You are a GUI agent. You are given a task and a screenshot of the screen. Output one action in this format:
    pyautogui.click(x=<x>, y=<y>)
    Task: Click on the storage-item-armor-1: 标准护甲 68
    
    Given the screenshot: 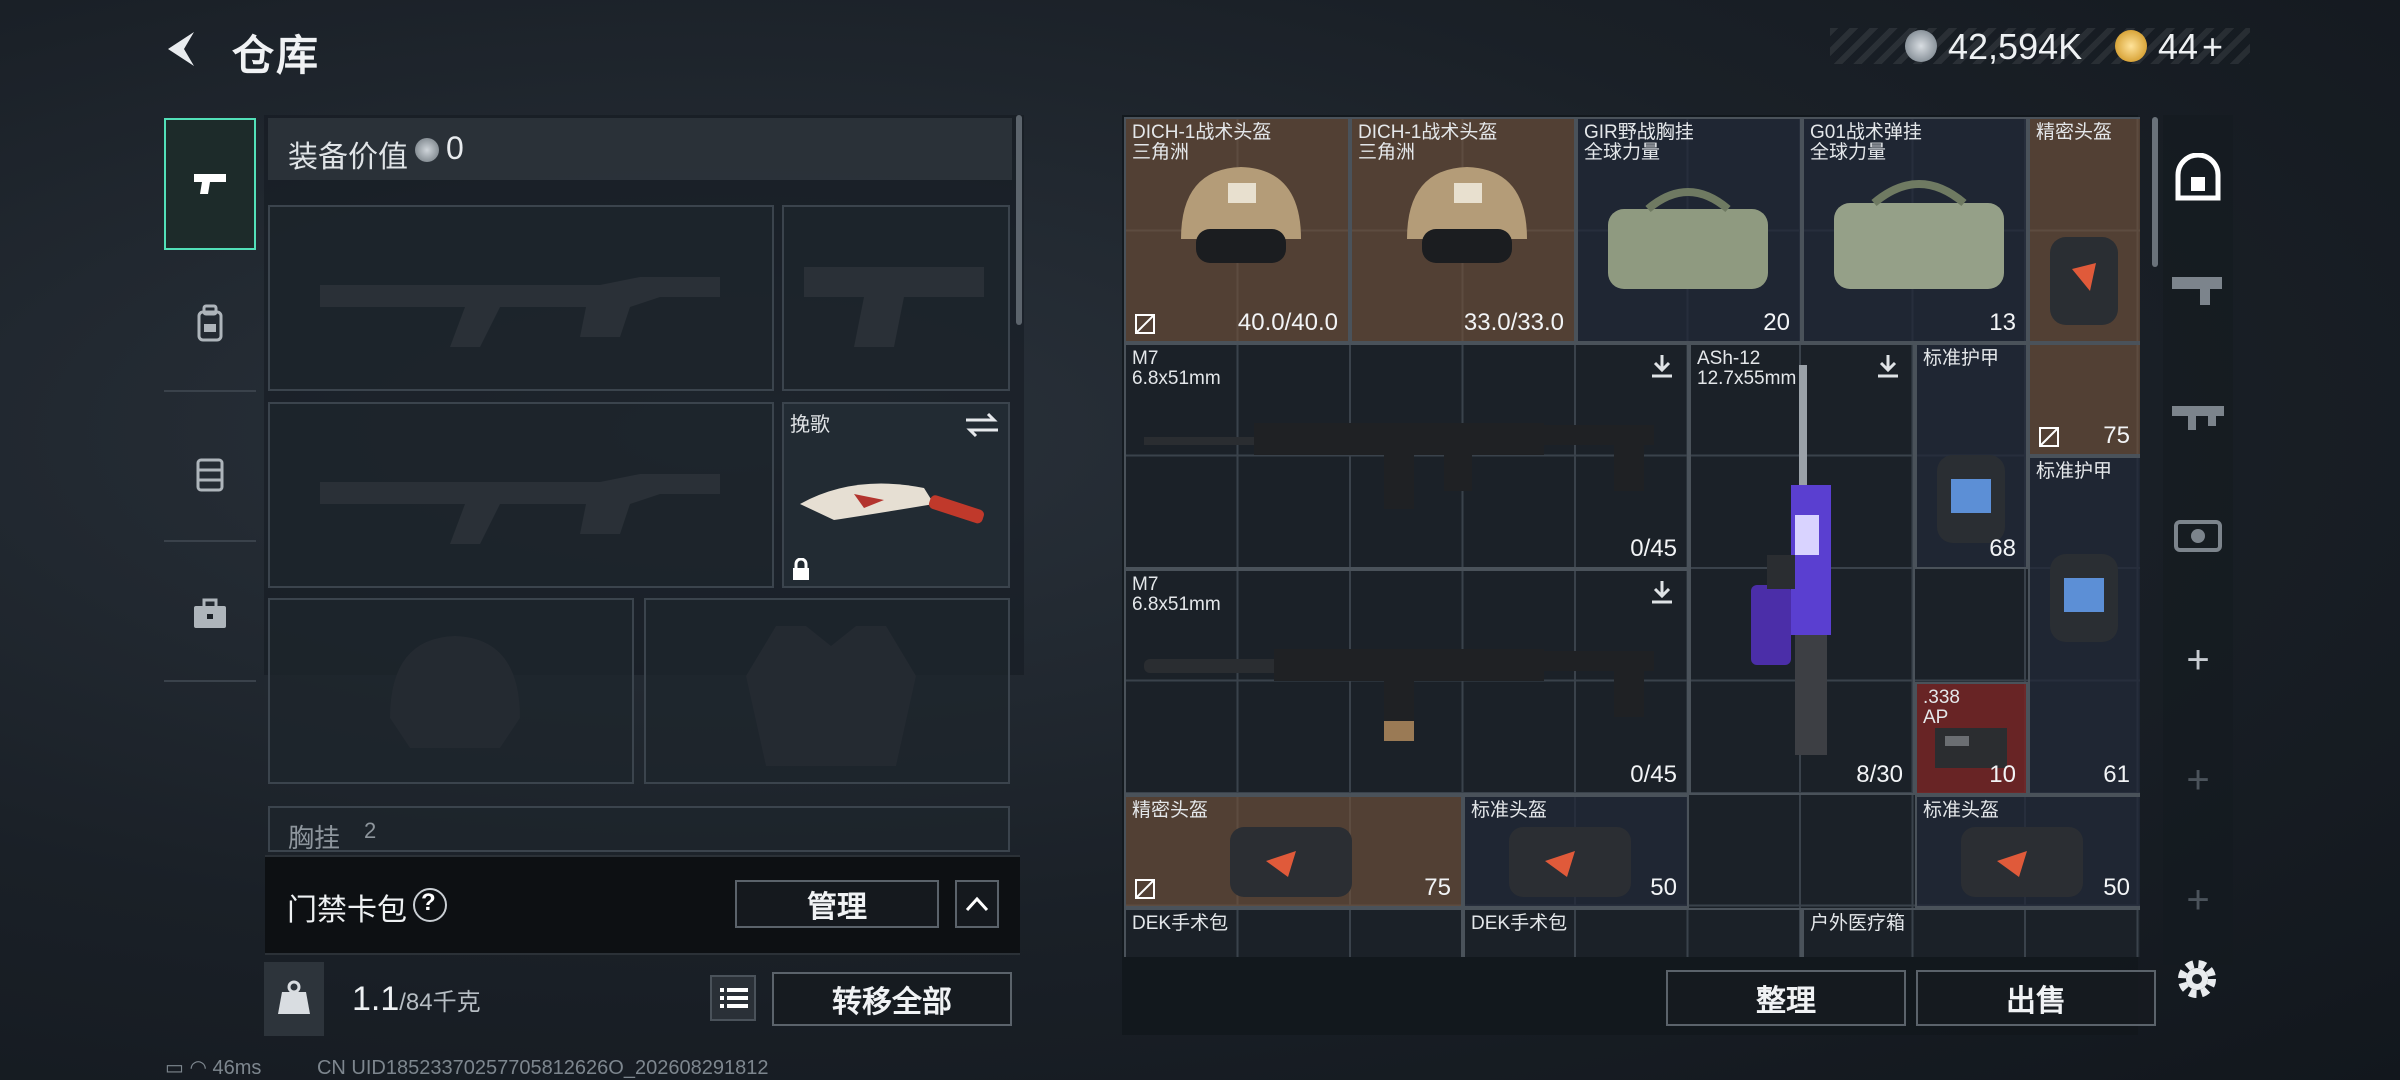 What is the action you would take?
    pyautogui.click(x=1971, y=456)
    